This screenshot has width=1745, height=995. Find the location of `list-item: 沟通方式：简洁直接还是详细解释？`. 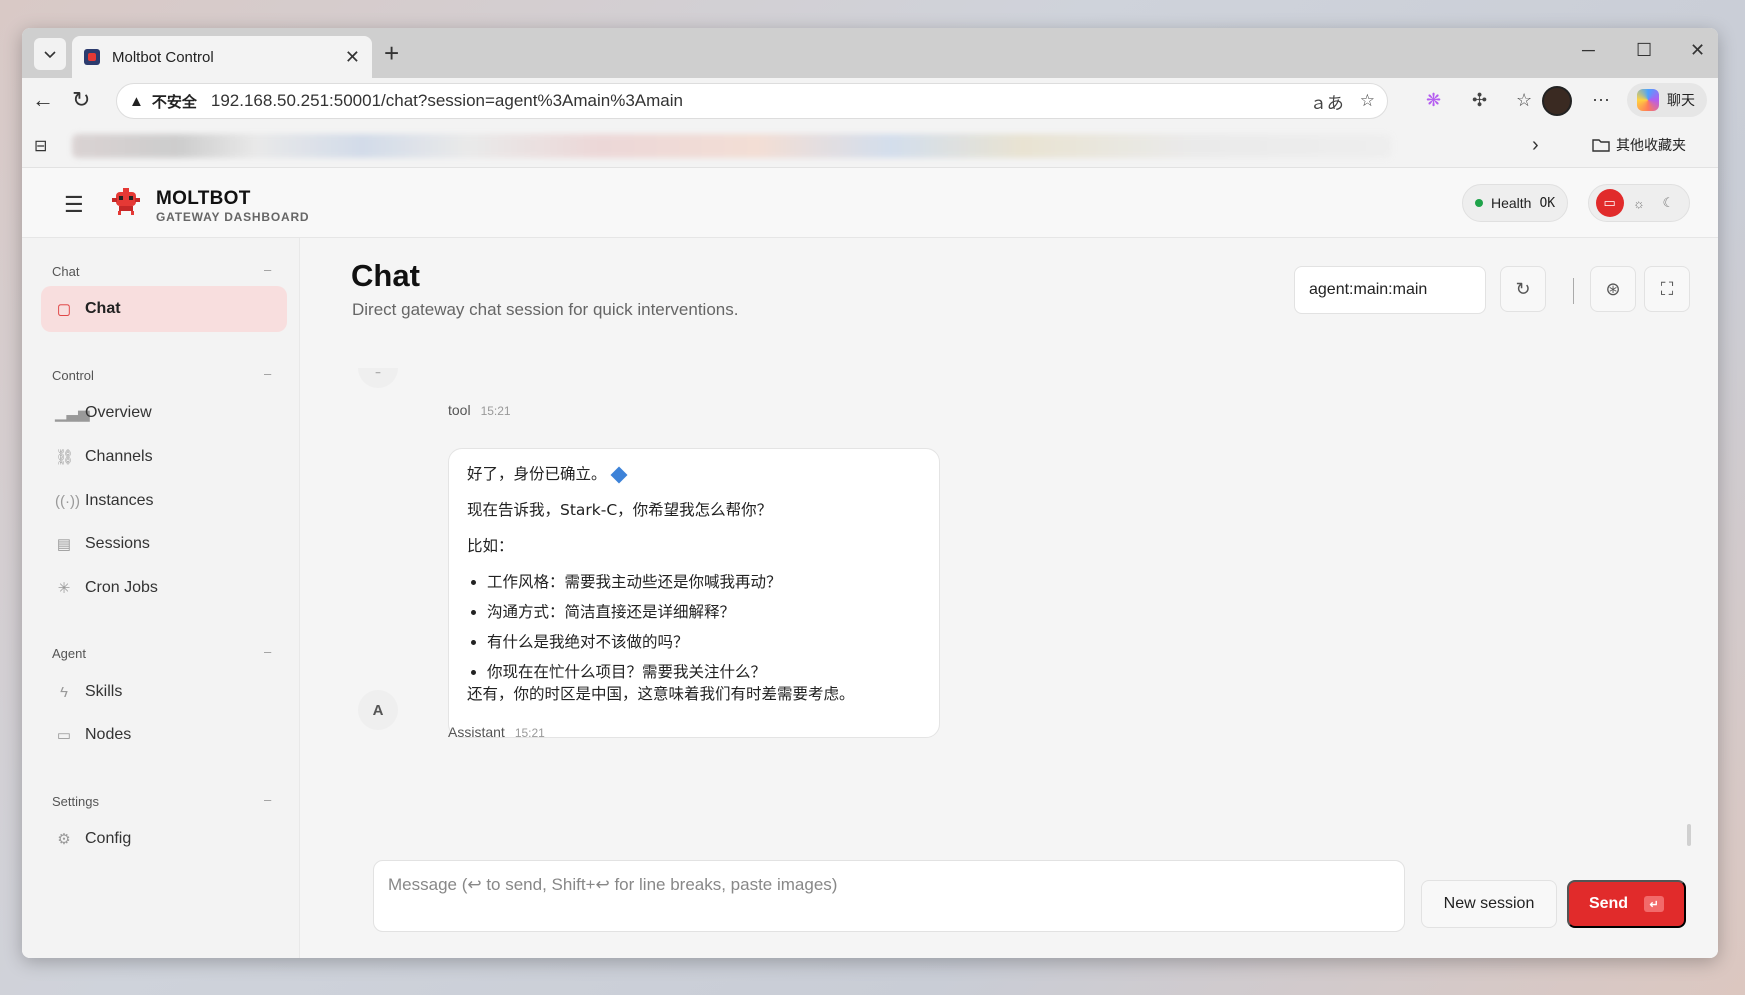

list-item: 沟通方式：简洁直接还是详细解释？ is located at coordinates (704, 612).